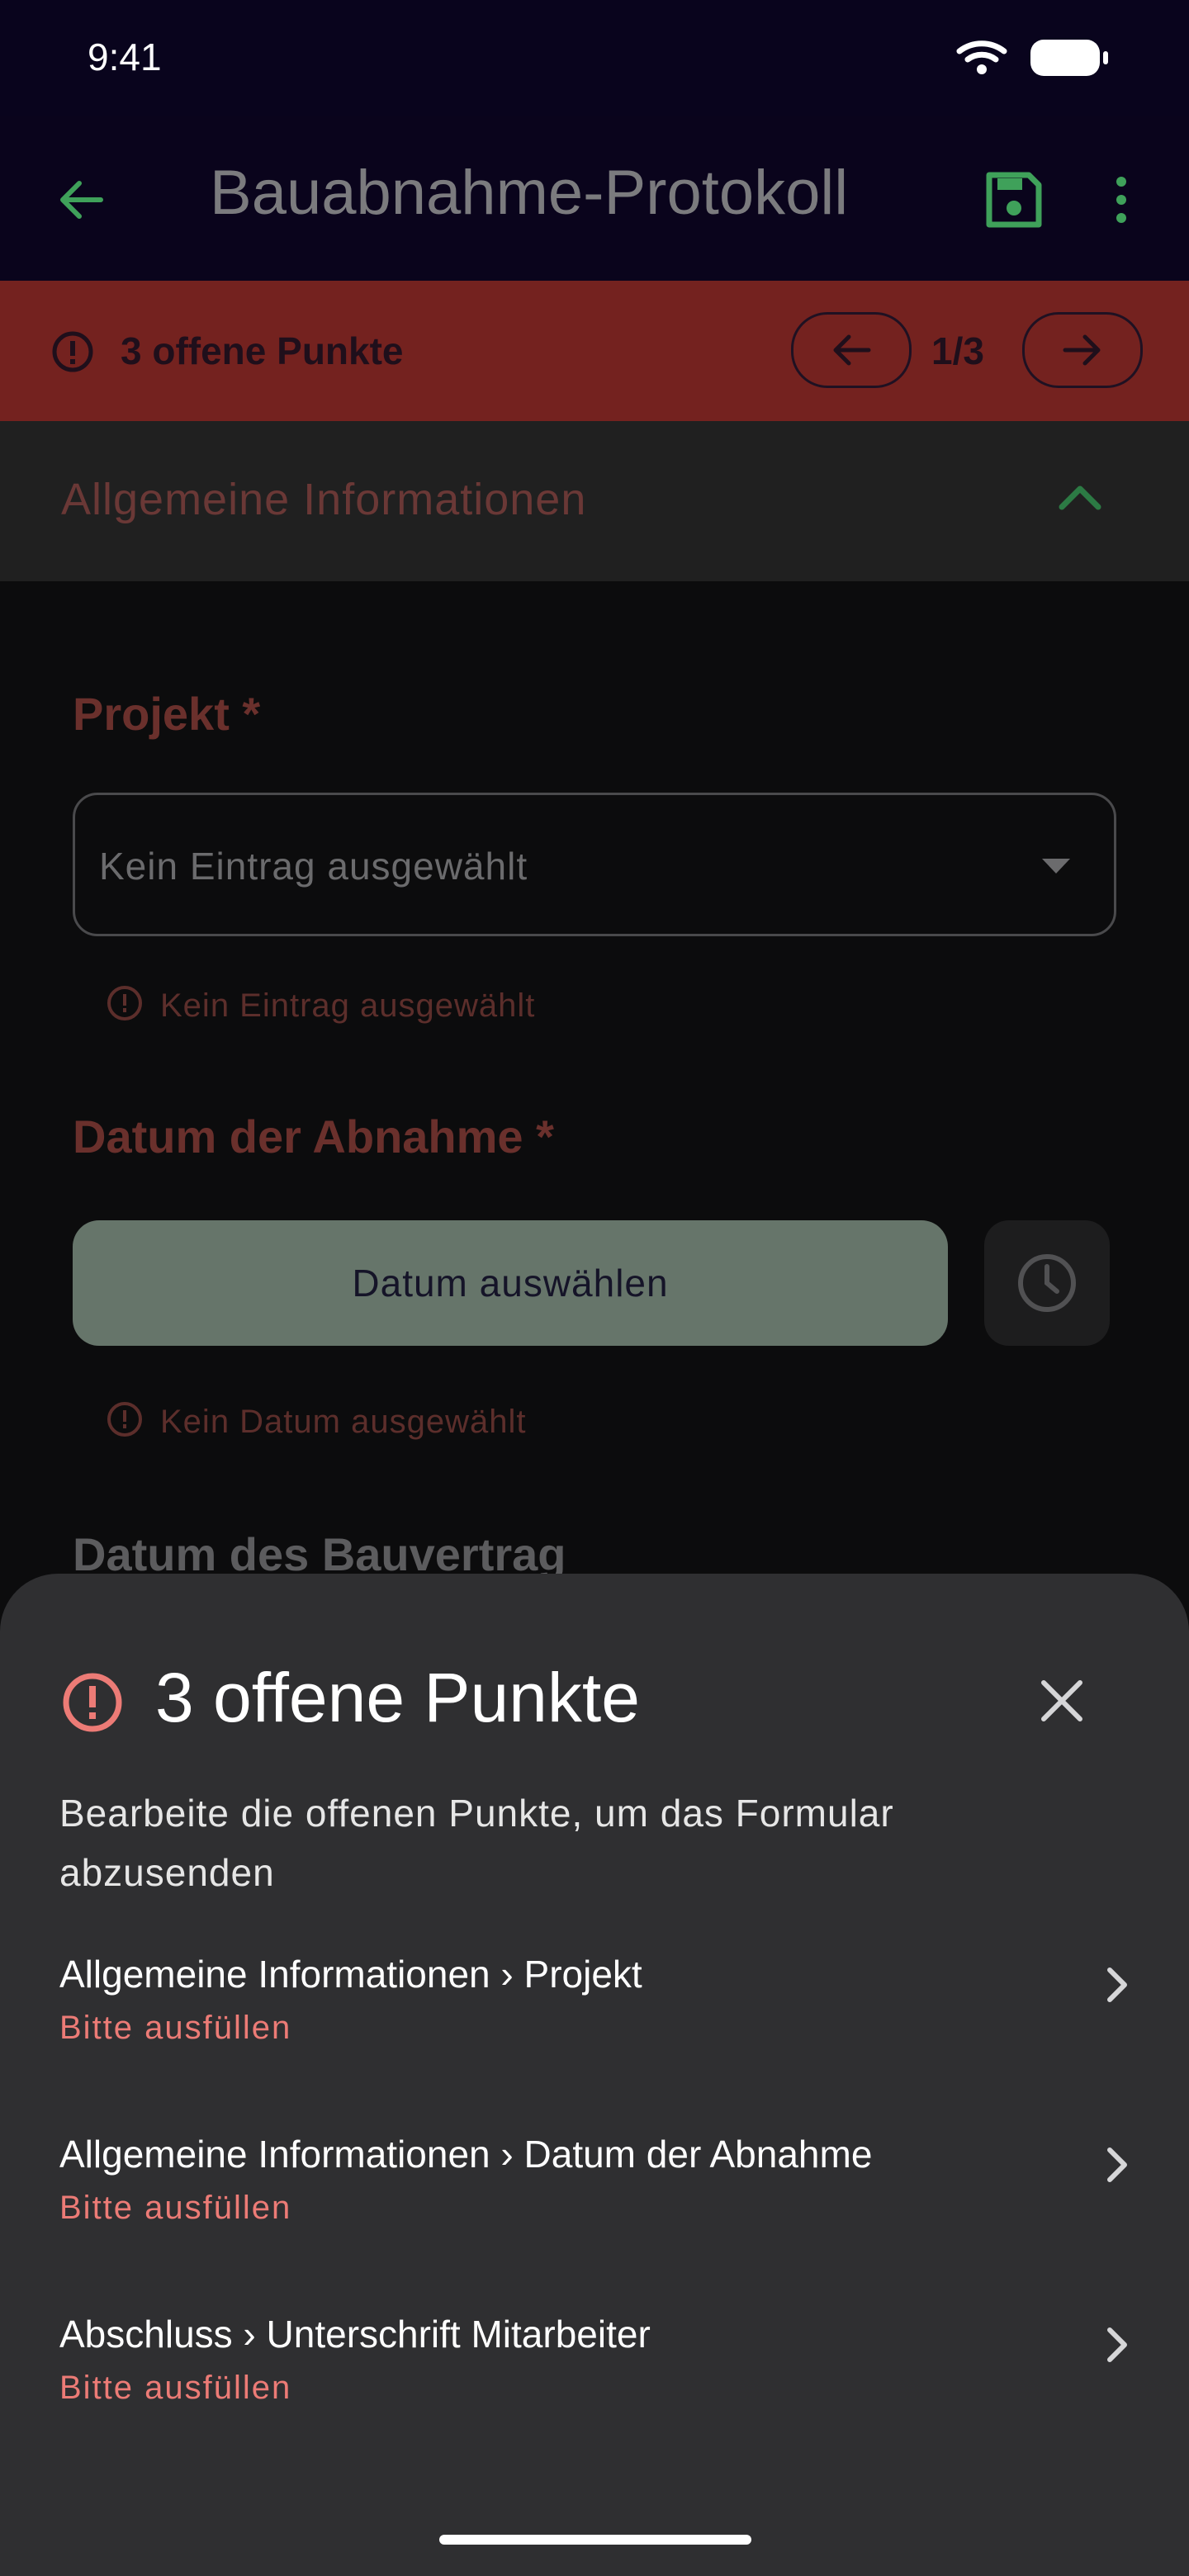 The image size is (1189, 2576). Describe the element at coordinates (167, 714) in the screenshot. I see `projekt-label: Projekt *` at that location.